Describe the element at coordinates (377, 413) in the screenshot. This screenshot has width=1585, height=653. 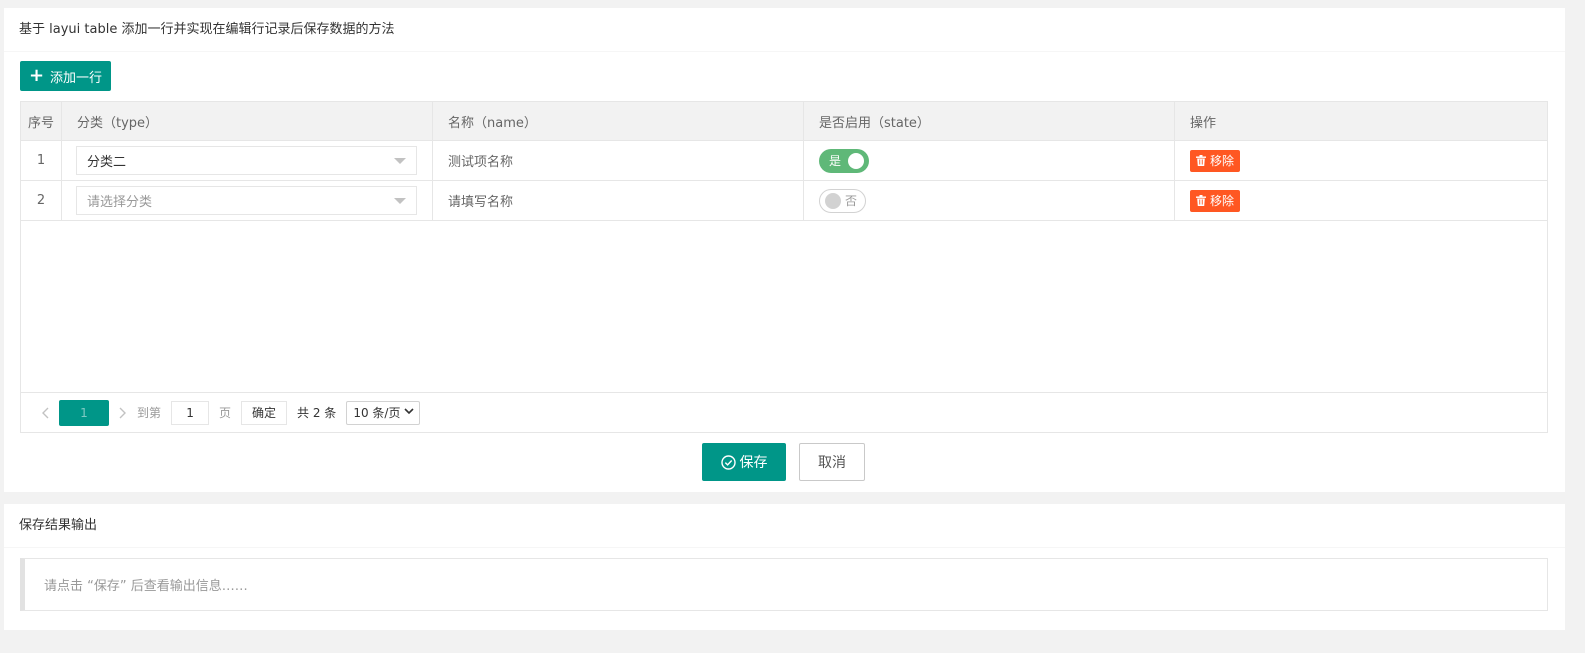
I see `page-size-value: 10 条/页` at that location.